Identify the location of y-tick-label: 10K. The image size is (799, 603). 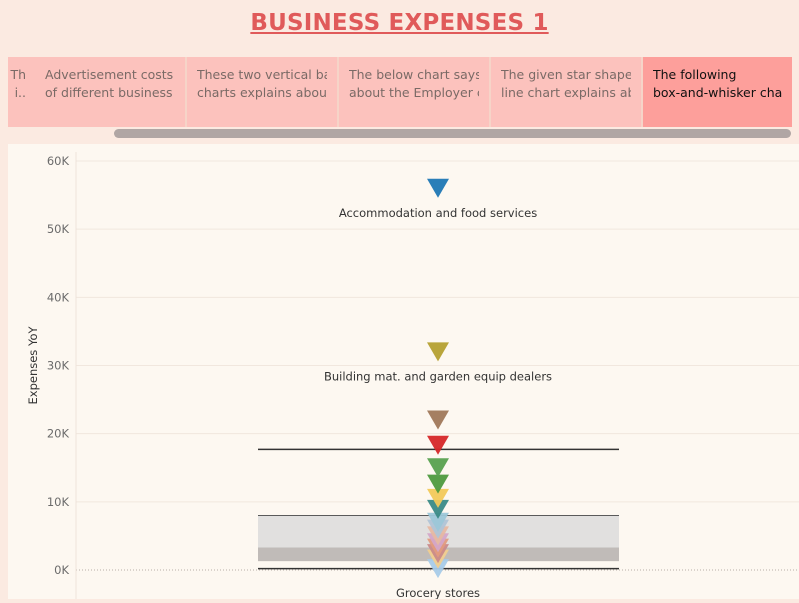
(58, 502).